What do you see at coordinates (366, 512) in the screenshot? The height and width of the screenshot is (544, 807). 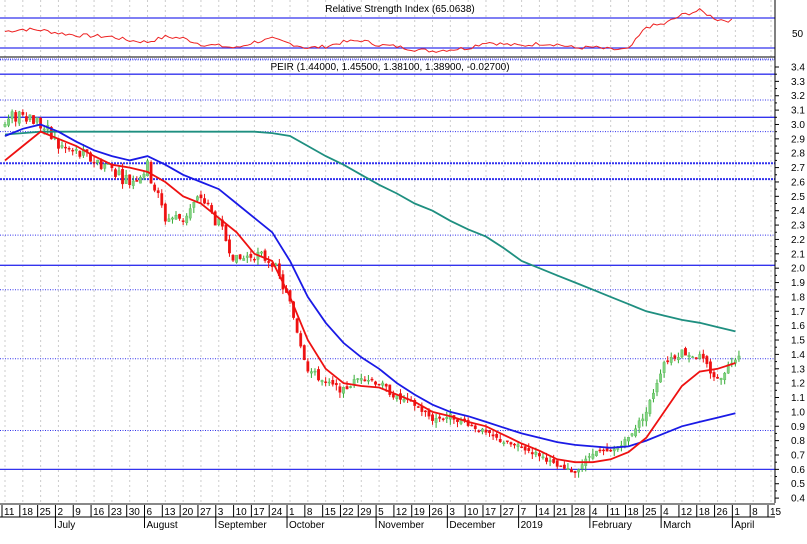 I see `week-label: 29` at bounding box center [366, 512].